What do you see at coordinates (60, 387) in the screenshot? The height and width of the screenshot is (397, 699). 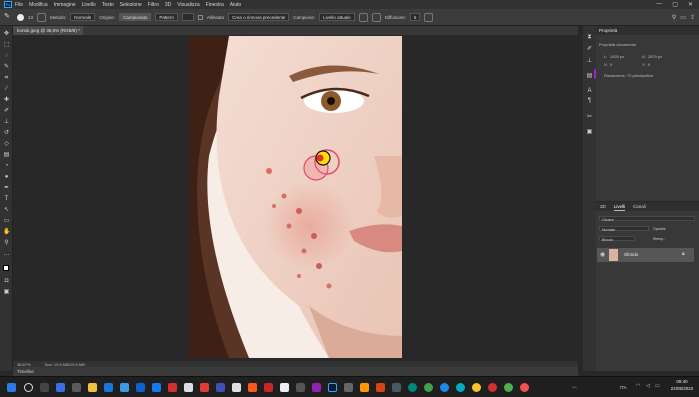 I see `widgets-icon` at bounding box center [60, 387].